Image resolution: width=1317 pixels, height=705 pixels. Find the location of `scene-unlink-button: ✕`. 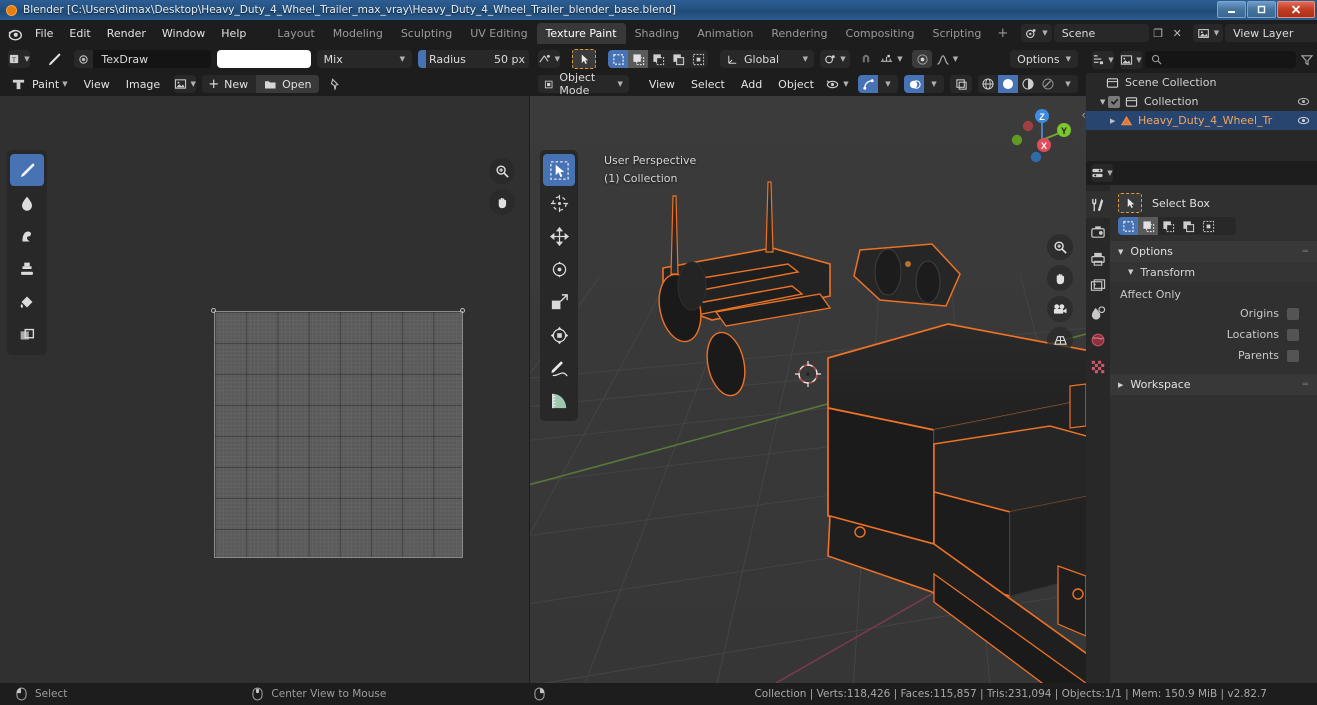

scene-unlink-button: ✕ is located at coordinates (1177, 33).